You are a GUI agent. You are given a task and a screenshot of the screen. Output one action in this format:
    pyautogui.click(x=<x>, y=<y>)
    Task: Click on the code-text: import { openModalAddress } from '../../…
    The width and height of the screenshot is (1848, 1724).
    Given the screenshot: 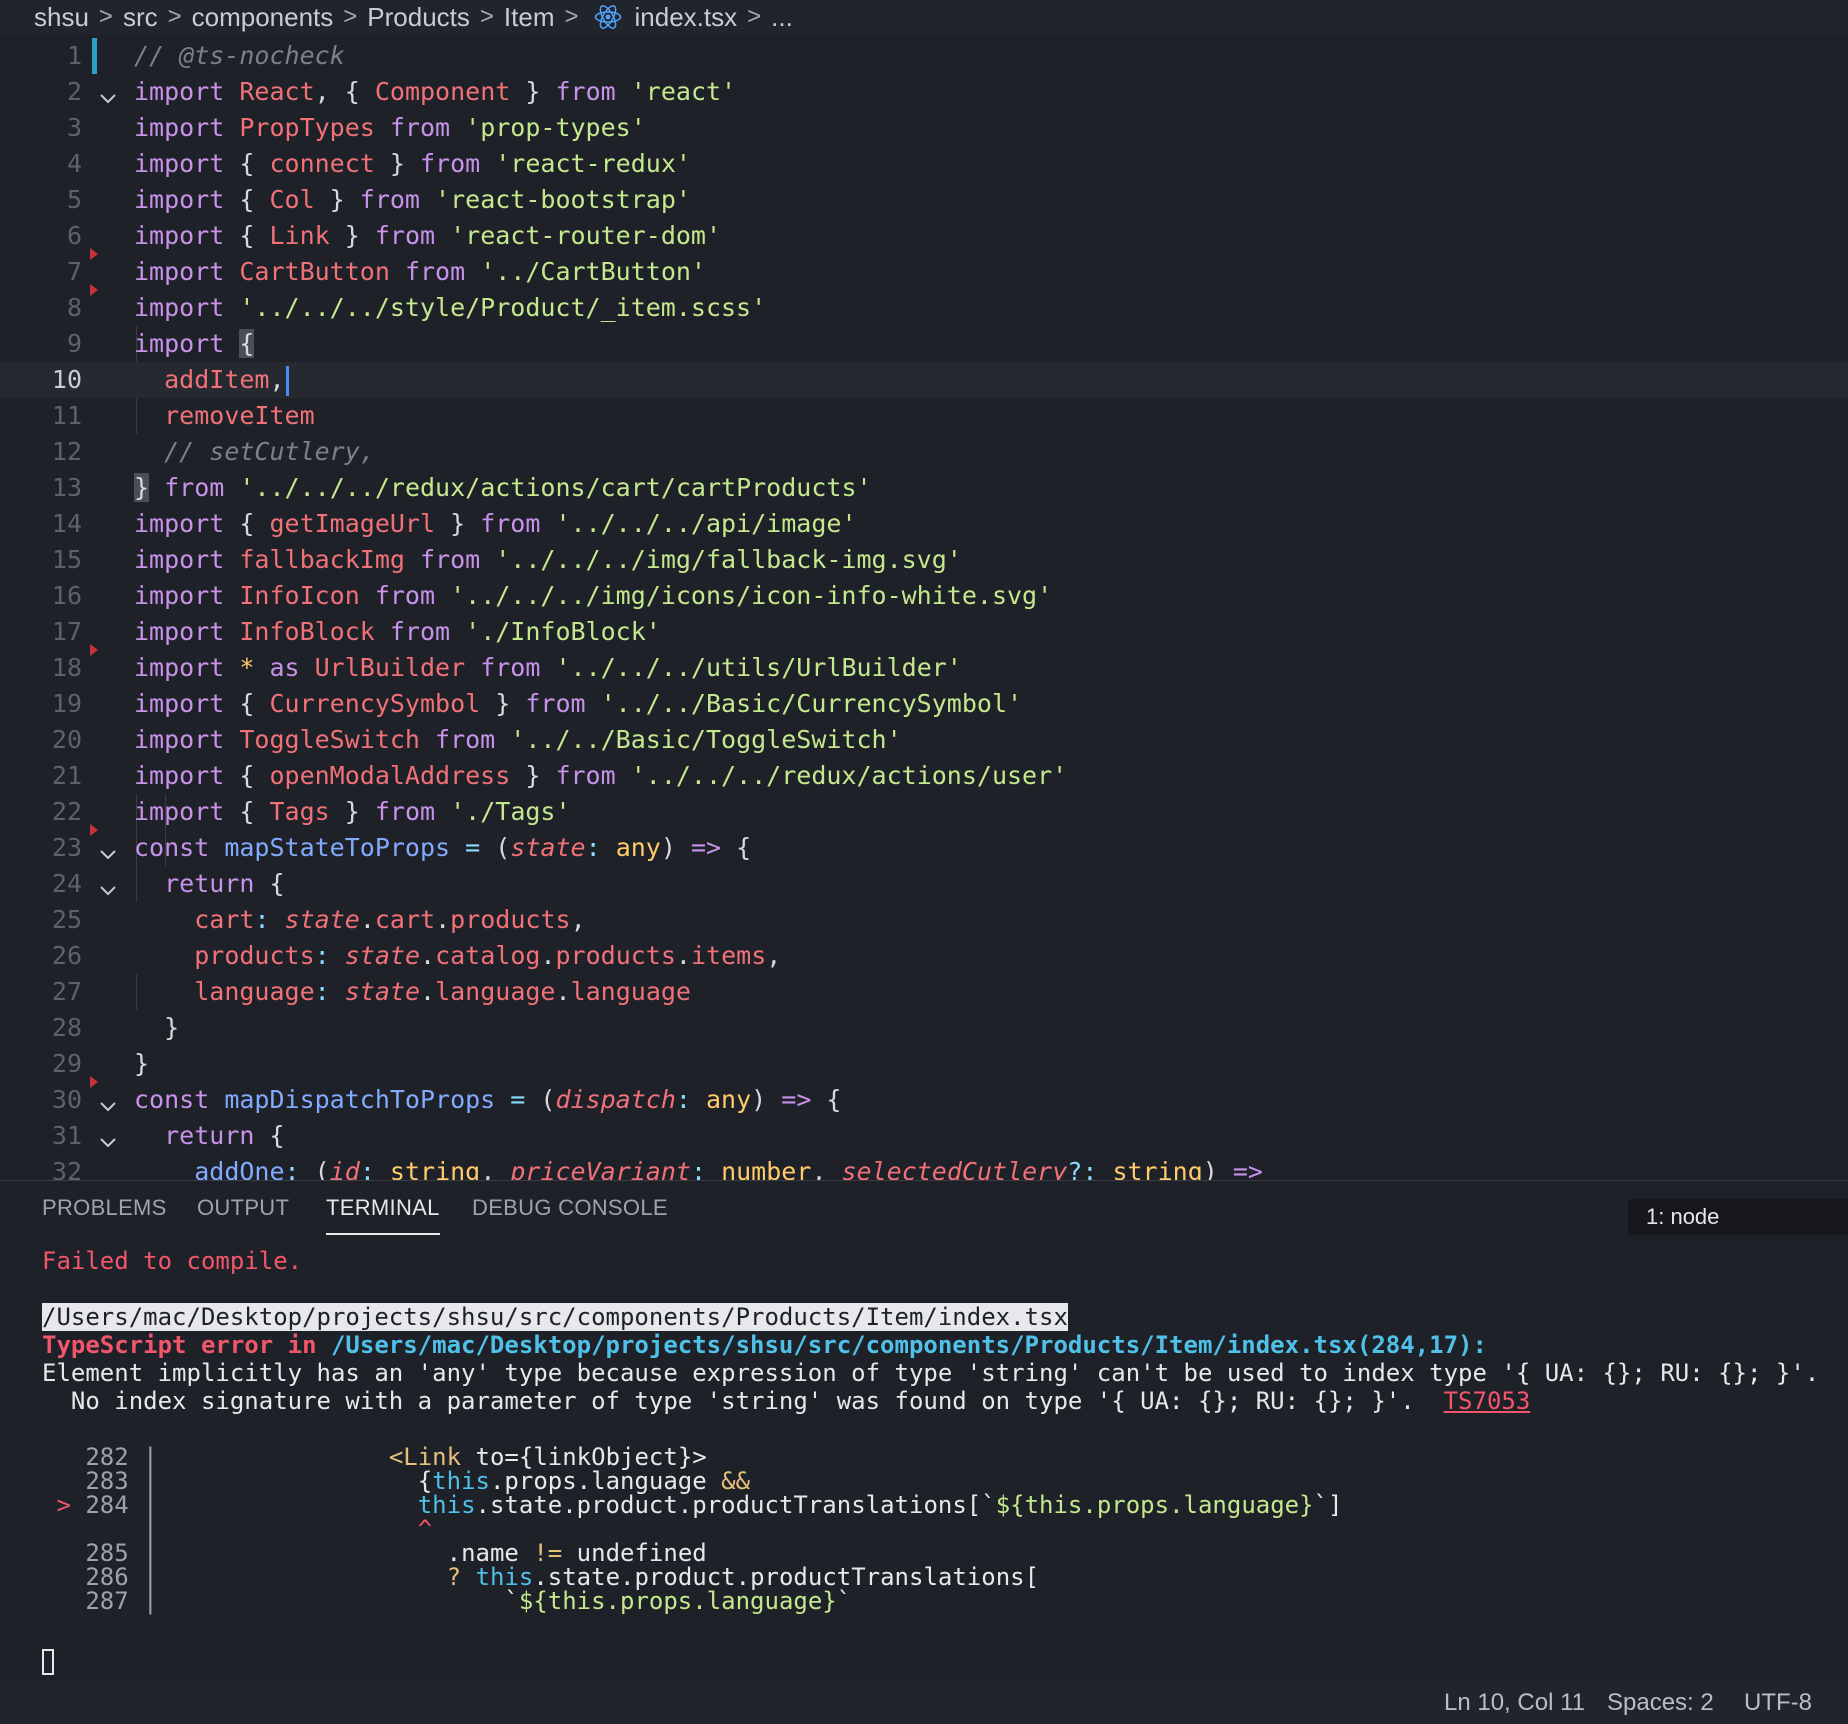 What is the action you would take?
    pyautogui.click(x=600, y=776)
    